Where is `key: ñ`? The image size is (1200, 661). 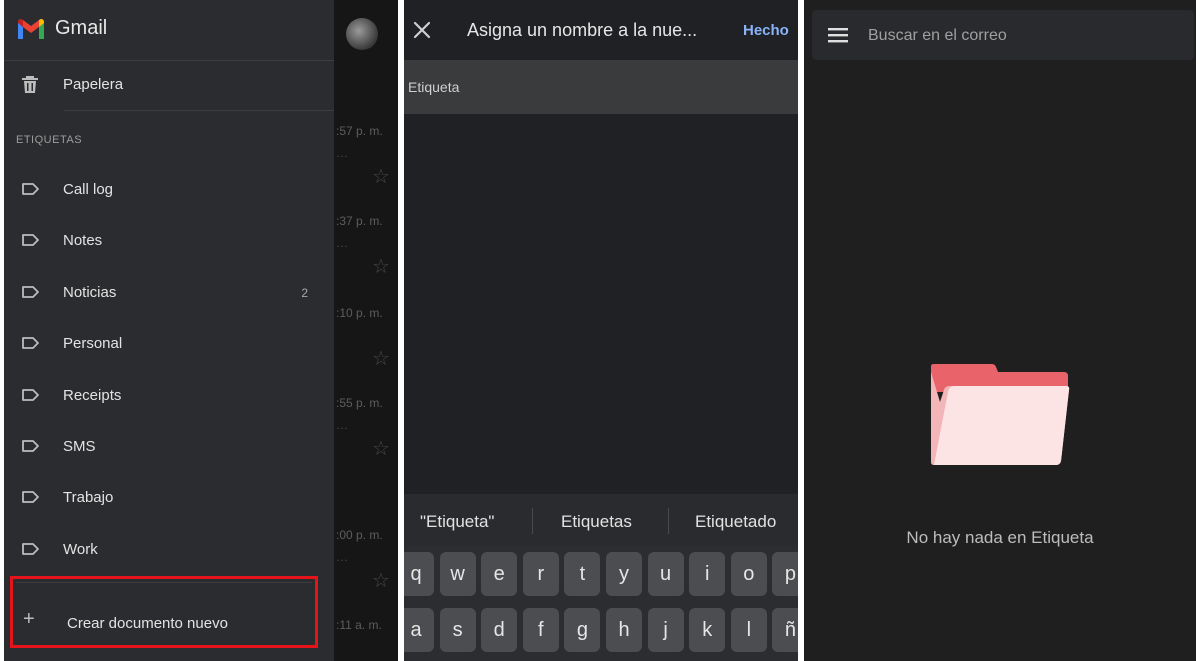 key: ñ is located at coordinates (785, 630).